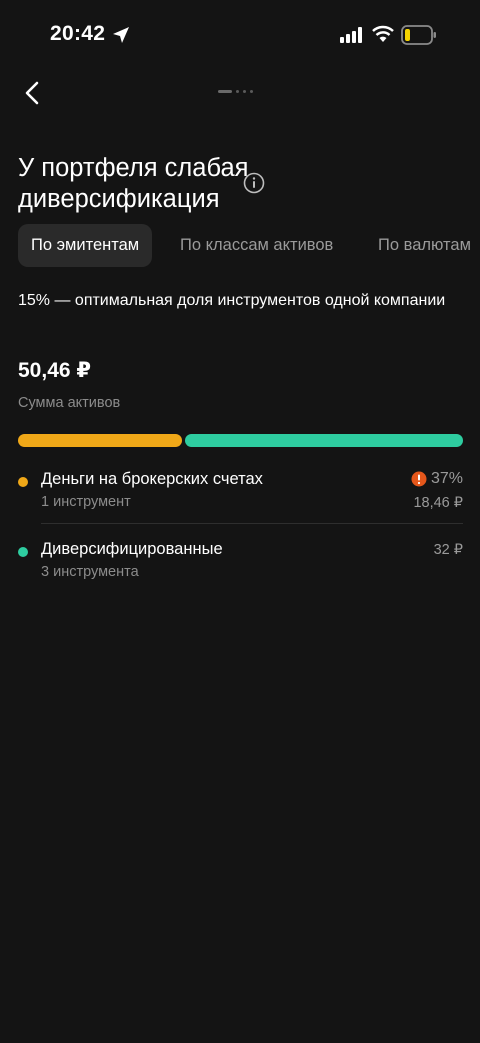 The height and width of the screenshot is (1043, 480). What do you see at coordinates (383, 33) in the screenshot?
I see `wifi-icon` at bounding box center [383, 33].